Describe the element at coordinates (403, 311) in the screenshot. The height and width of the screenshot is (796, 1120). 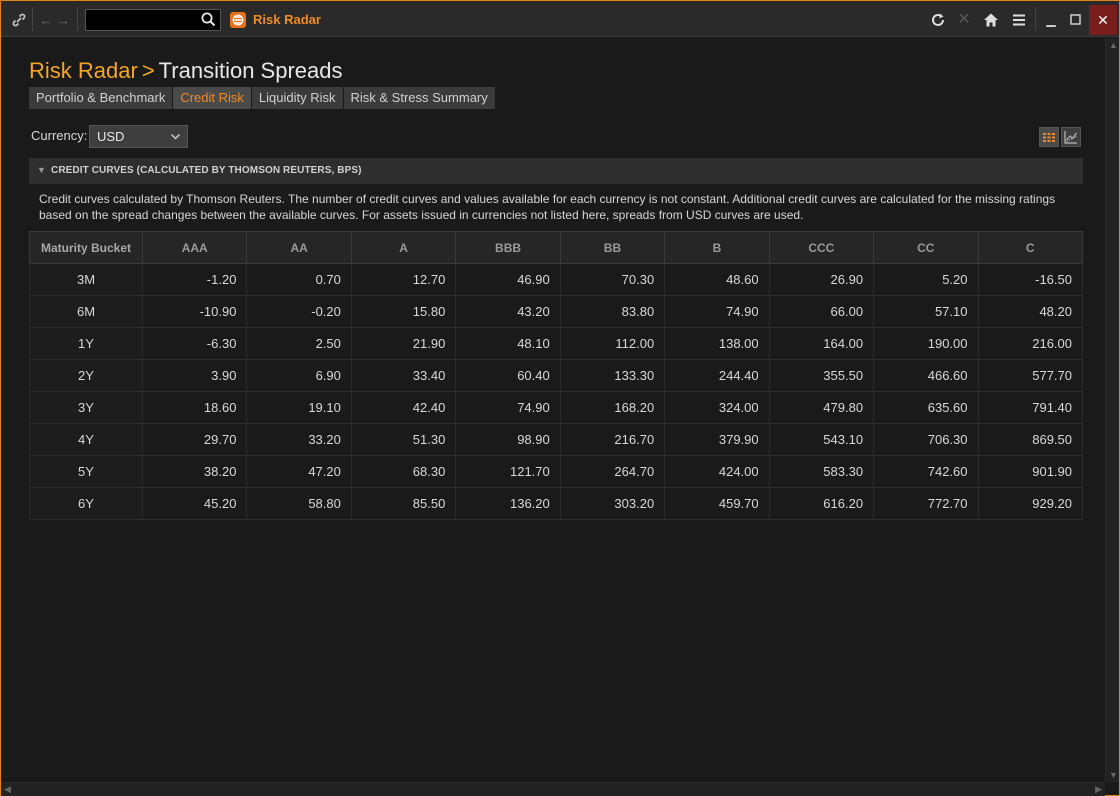
I see `spread-cell: 15.80` at that location.